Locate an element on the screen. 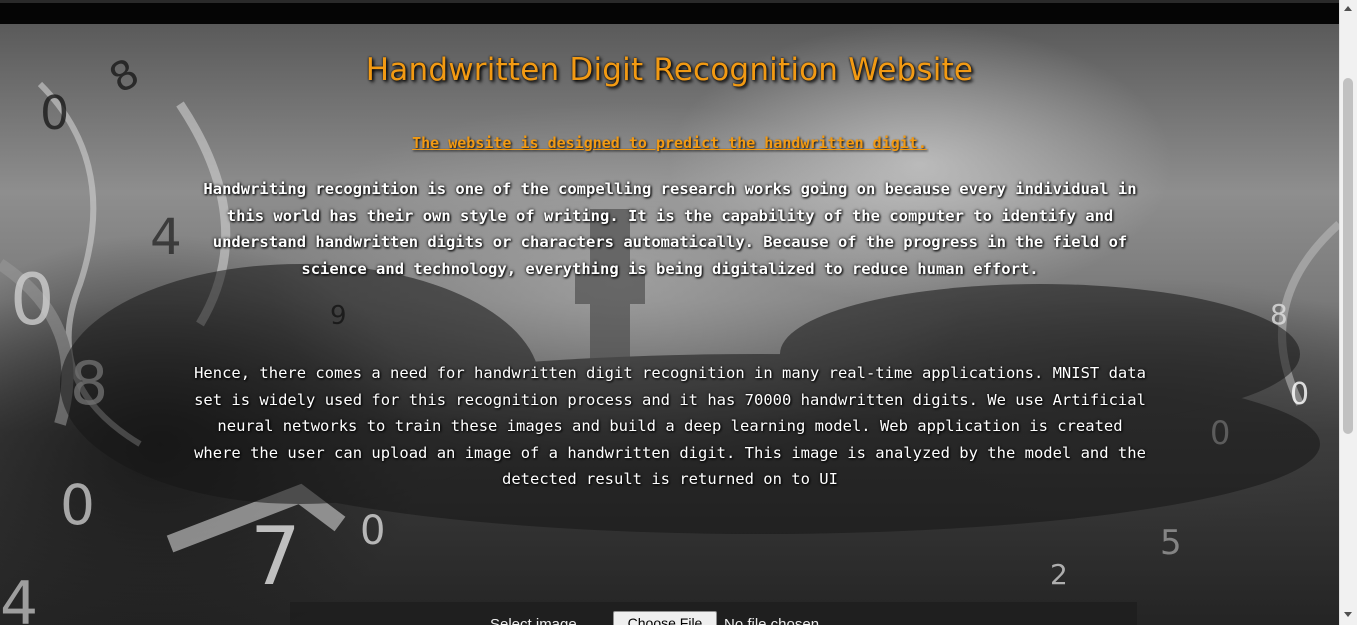  page-scrollbar is located at coordinates (1348, 312).